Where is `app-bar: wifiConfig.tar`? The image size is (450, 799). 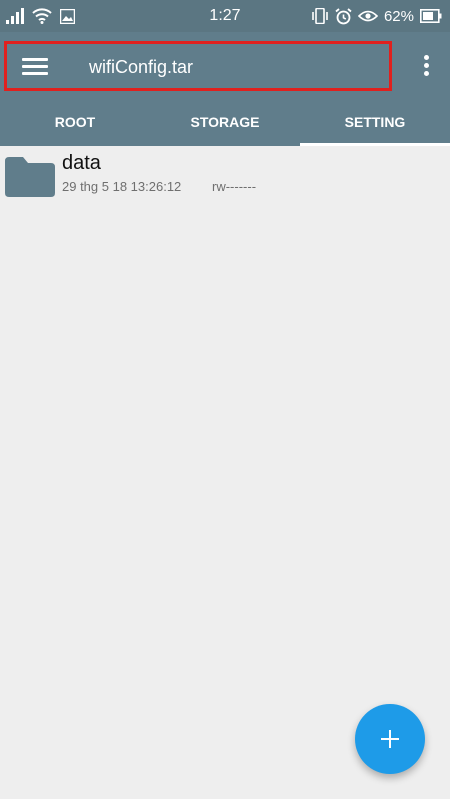 app-bar: wifiConfig.tar is located at coordinates (225, 65).